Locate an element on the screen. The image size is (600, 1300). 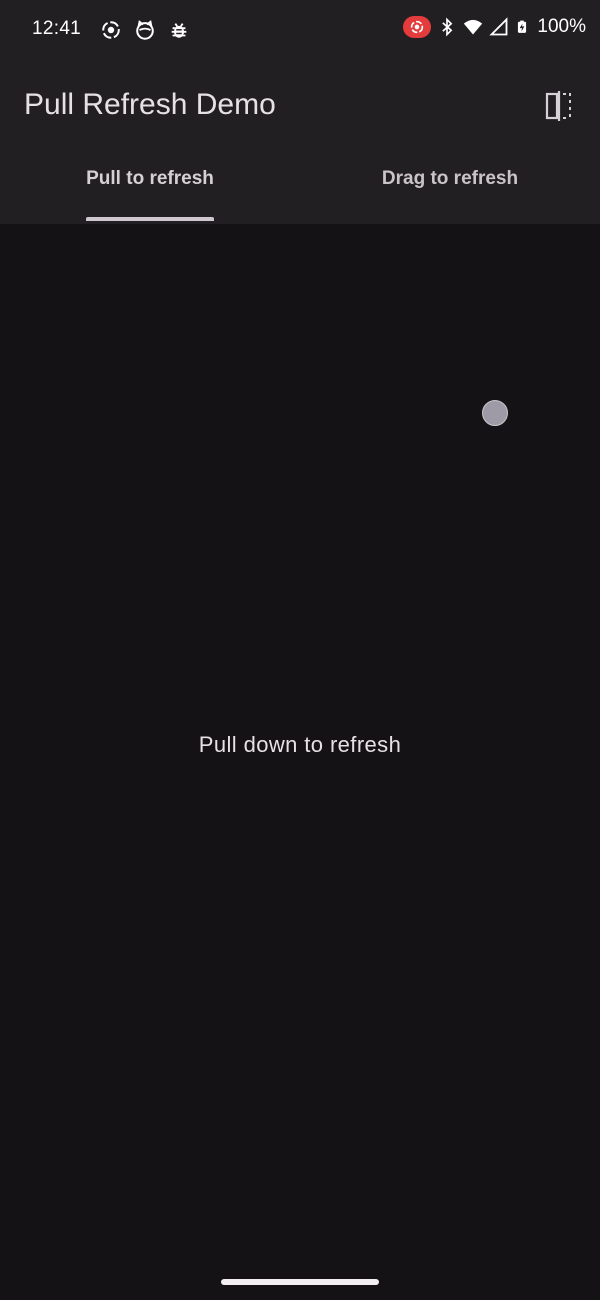
tab-label: Pull to refresh is located at coordinates (150, 178).